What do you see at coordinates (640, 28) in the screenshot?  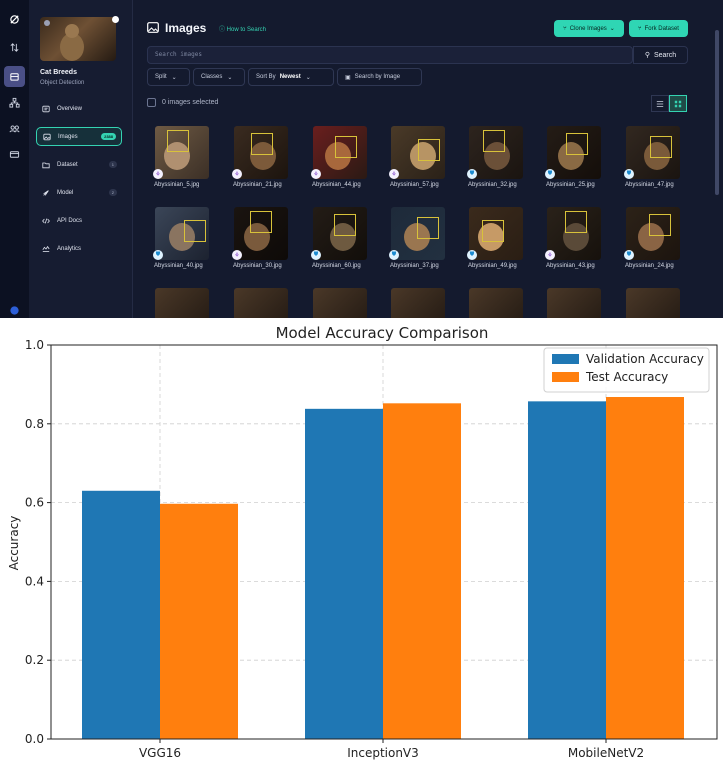 I see `fork-icon: ⑂` at bounding box center [640, 28].